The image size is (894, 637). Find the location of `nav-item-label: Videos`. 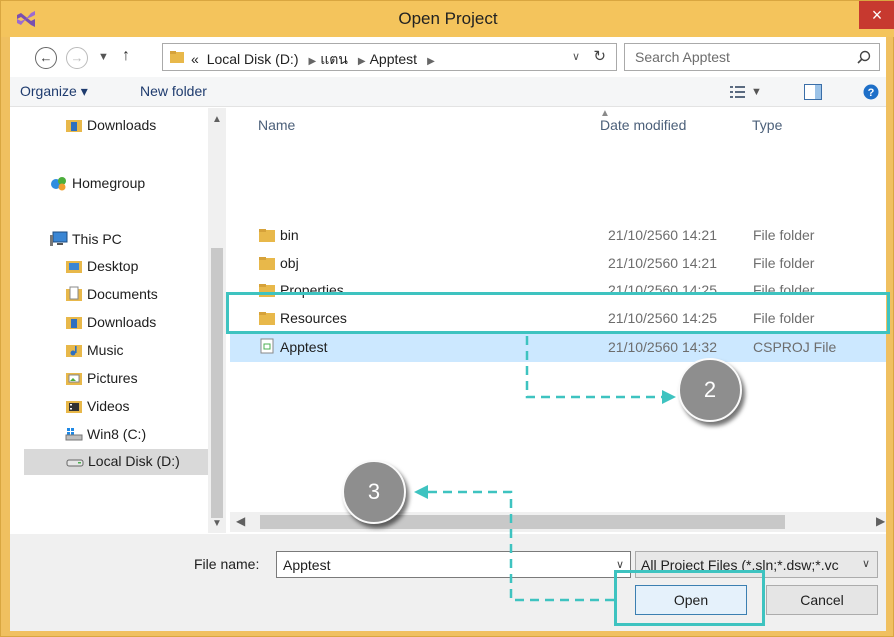

nav-item-label: Videos is located at coordinates (108, 406).